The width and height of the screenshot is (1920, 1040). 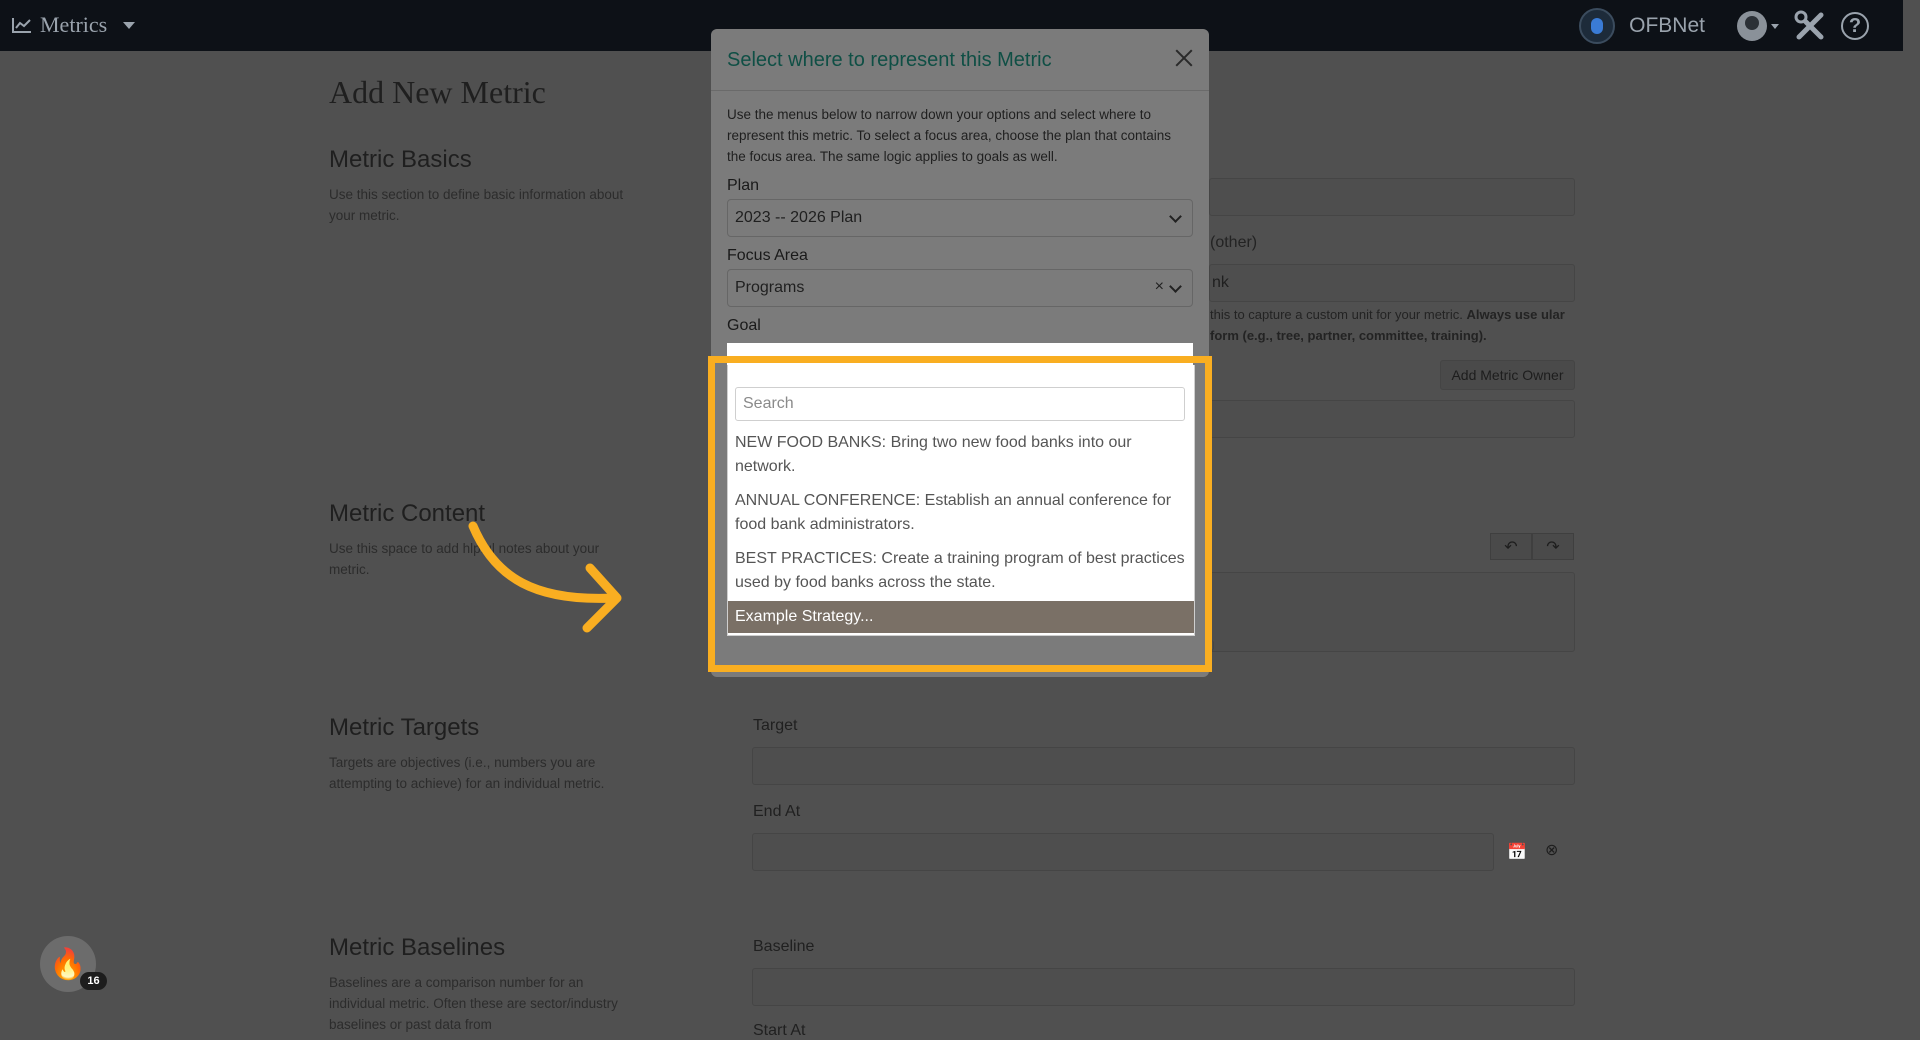 I want to click on page-title: Add New Metric, so click(x=437, y=92).